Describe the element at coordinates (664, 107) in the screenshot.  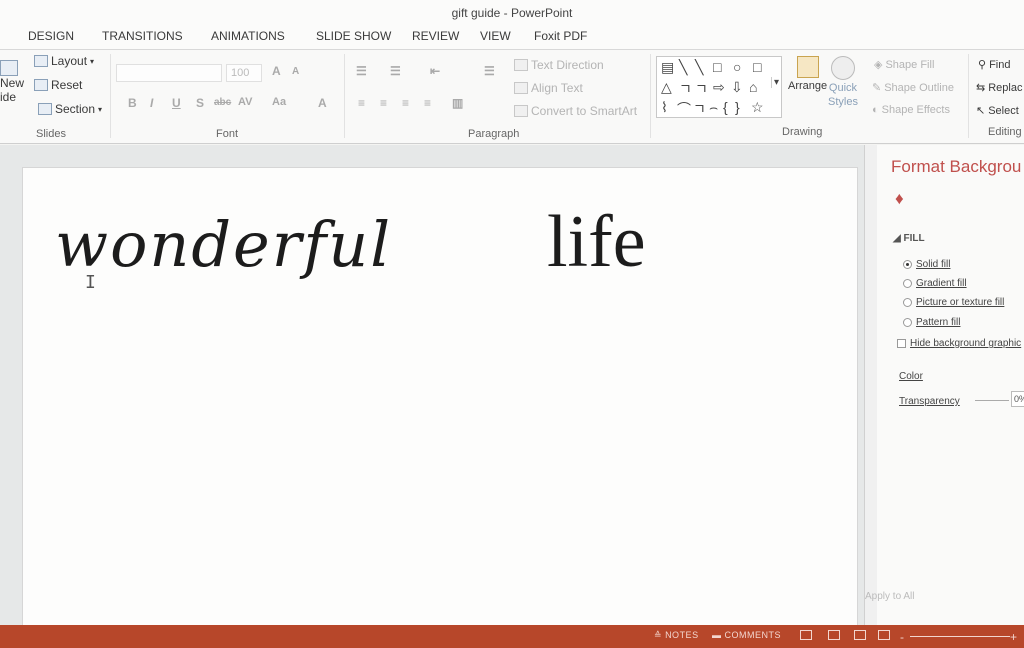
I see `freeform-shape-icon: ⌇` at that location.